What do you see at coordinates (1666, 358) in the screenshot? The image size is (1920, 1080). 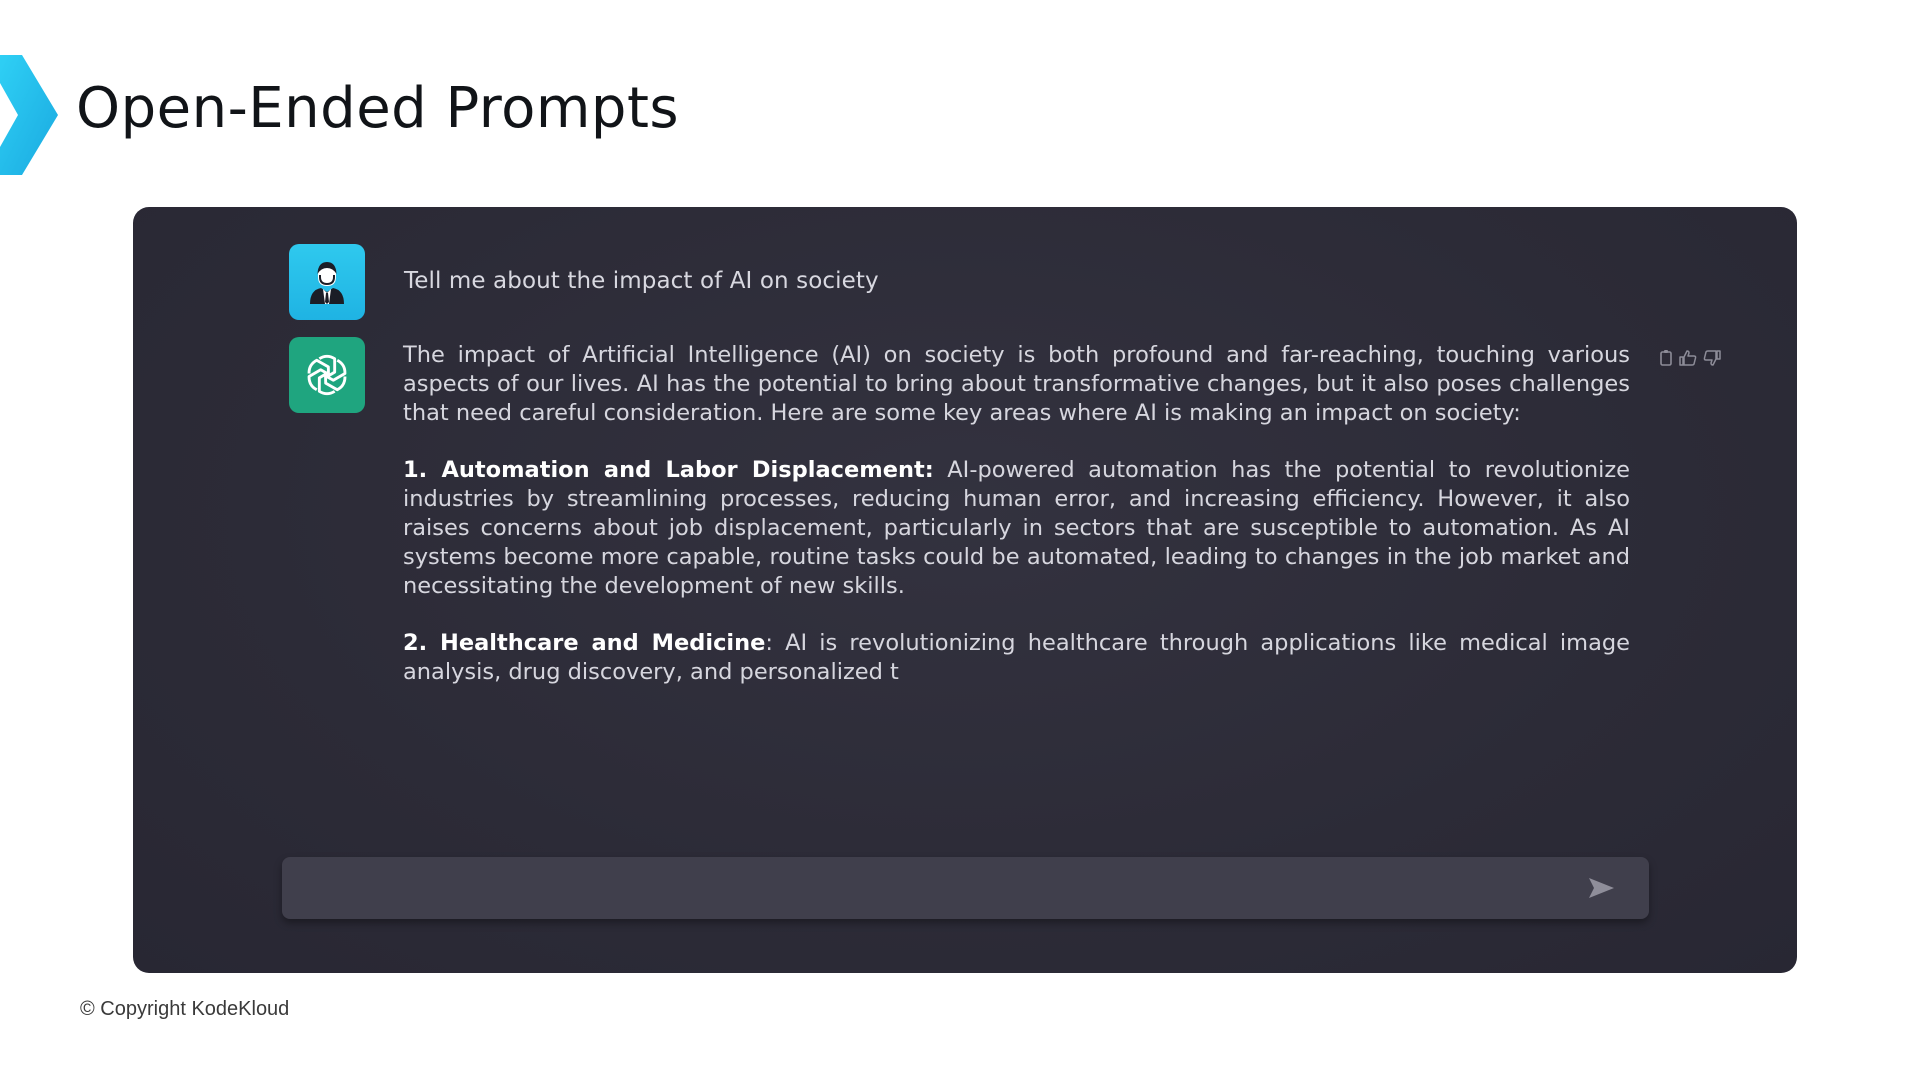 I see `copy-icon` at bounding box center [1666, 358].